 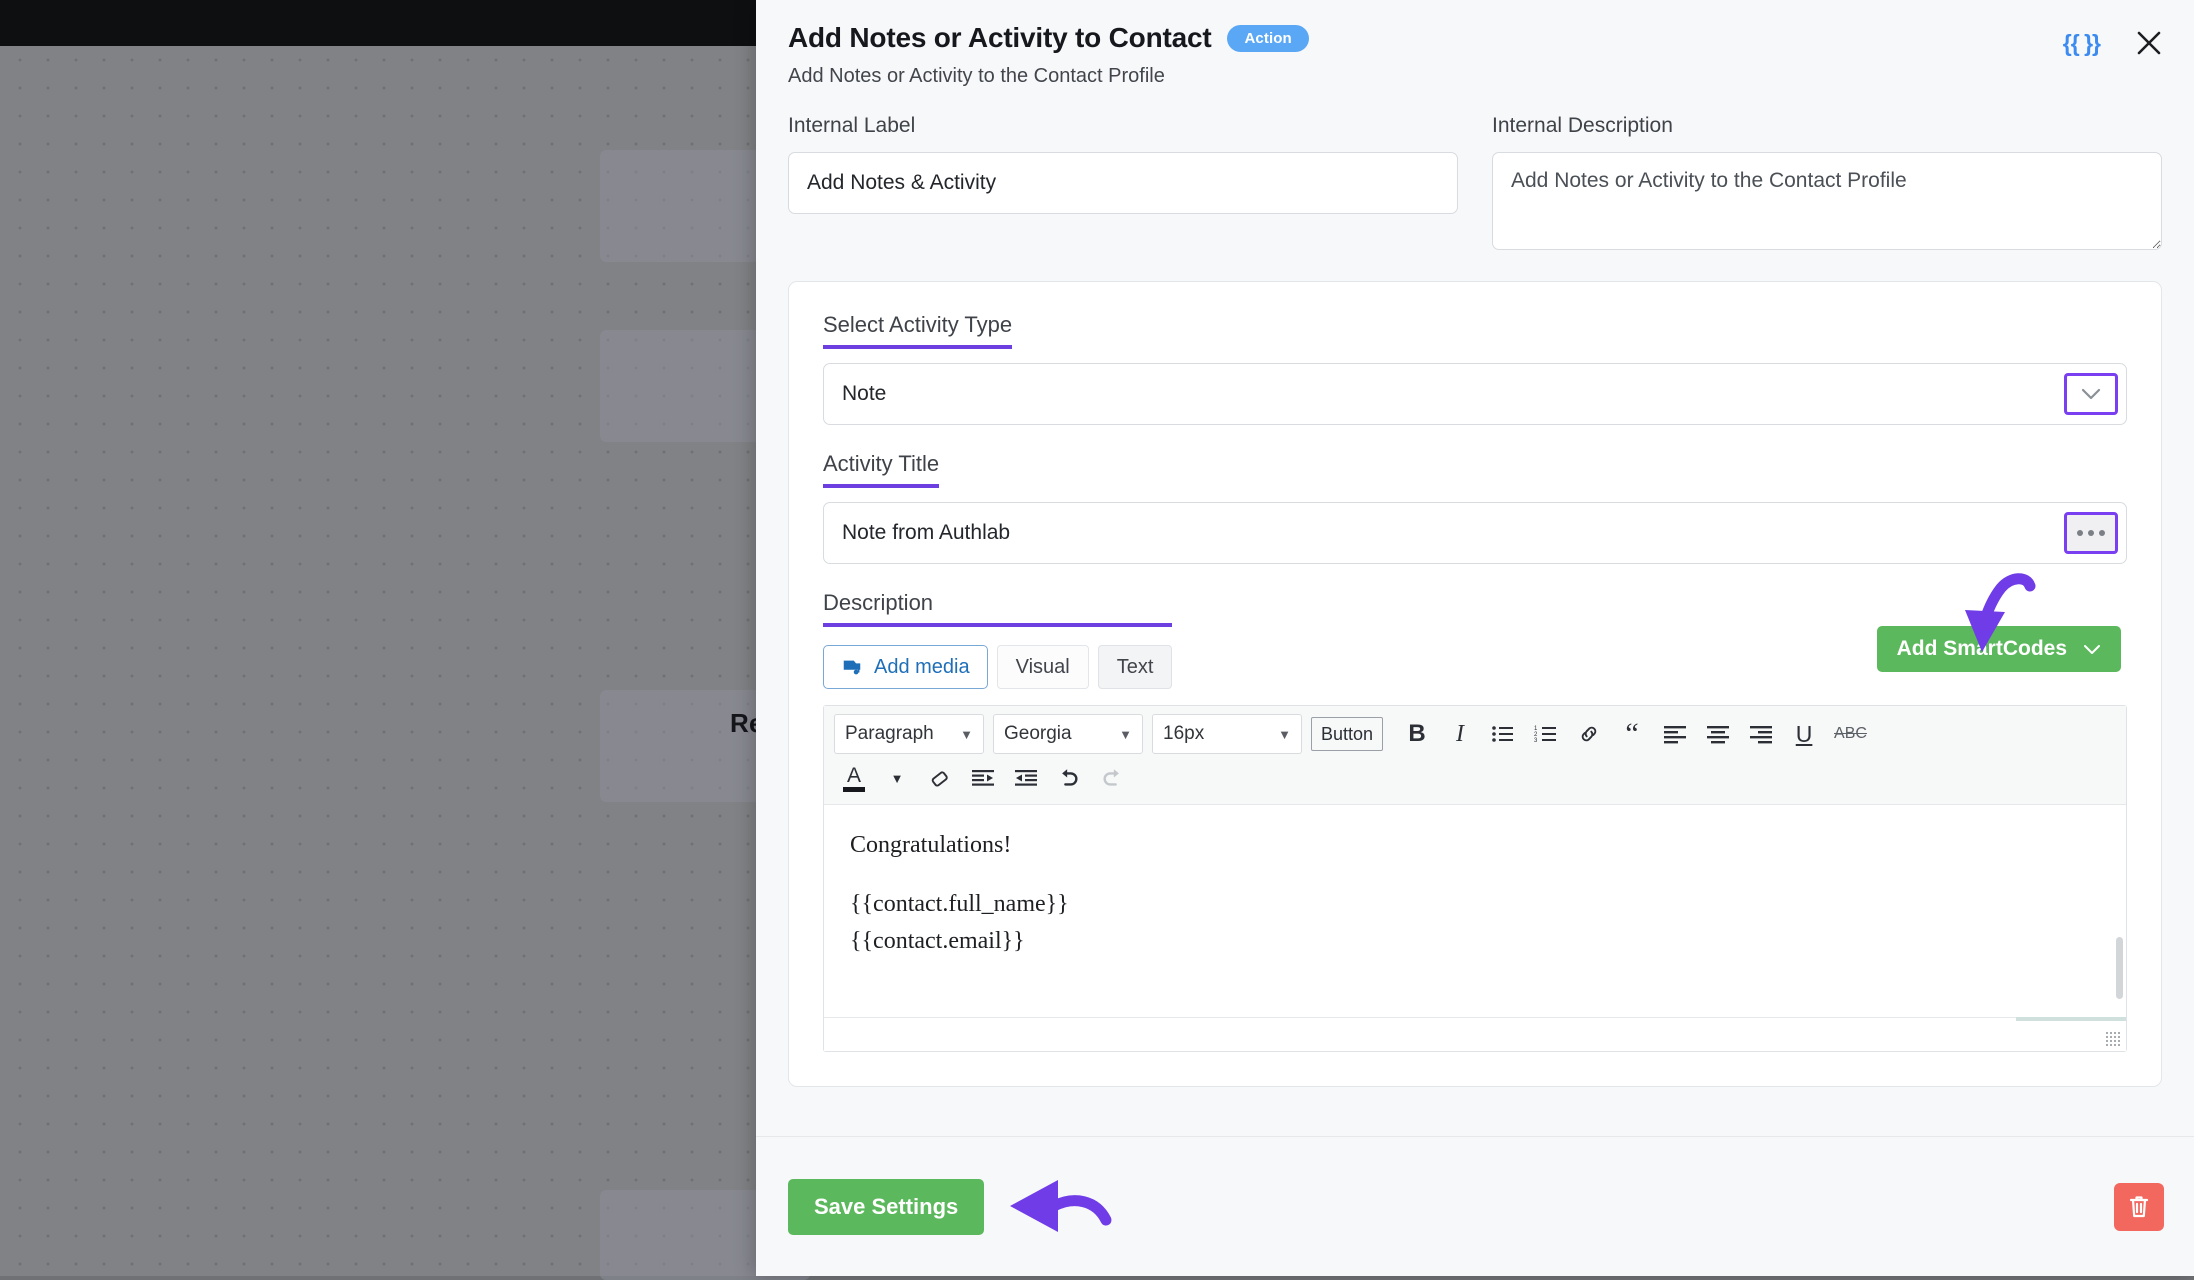 I want to click on smartcode-braces-icon: {{ }}, so click(x=2081, y=43).